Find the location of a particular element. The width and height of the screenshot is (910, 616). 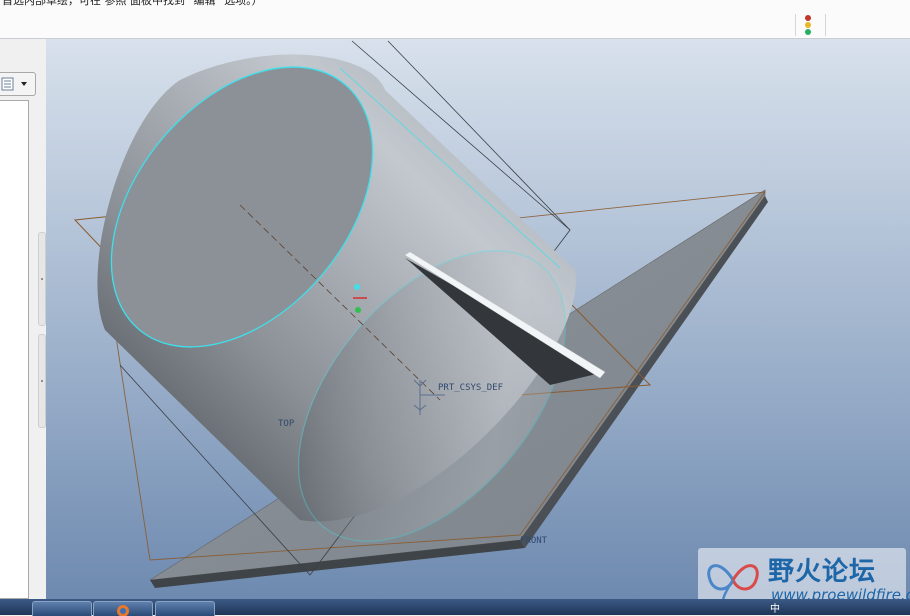

navigator-panel is located at coordinates (23, 319).